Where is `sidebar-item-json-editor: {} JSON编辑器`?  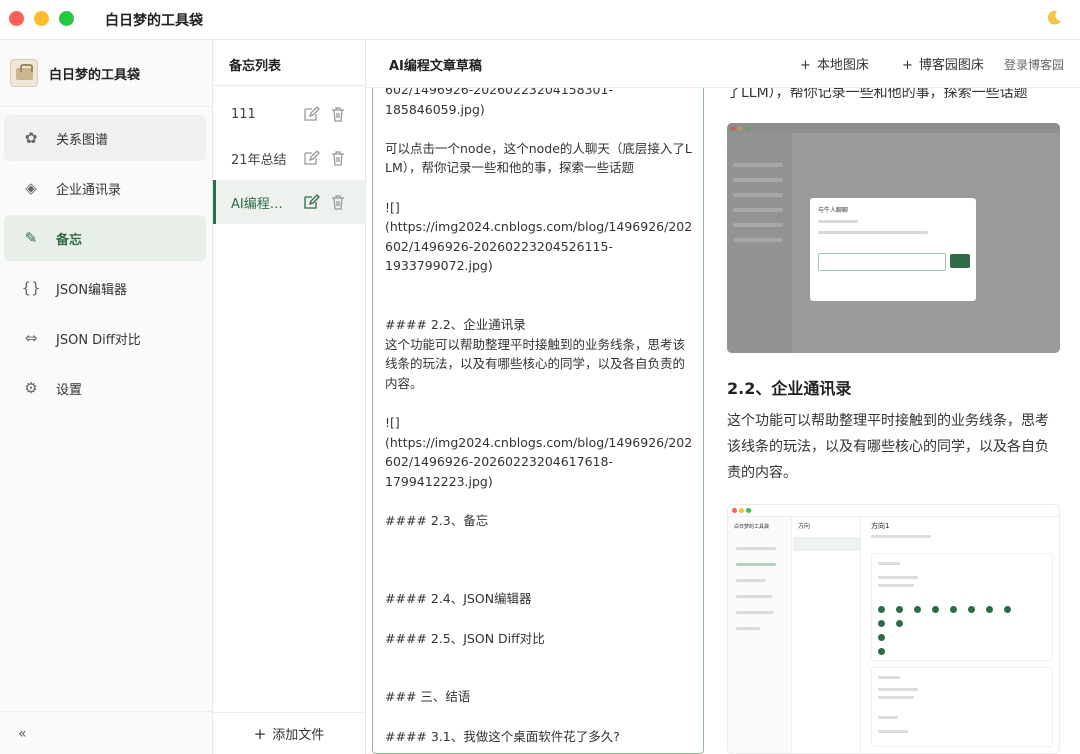 sidebar-item-json-editor: {} JSON编辑器 is located at coordinates (105, 288).